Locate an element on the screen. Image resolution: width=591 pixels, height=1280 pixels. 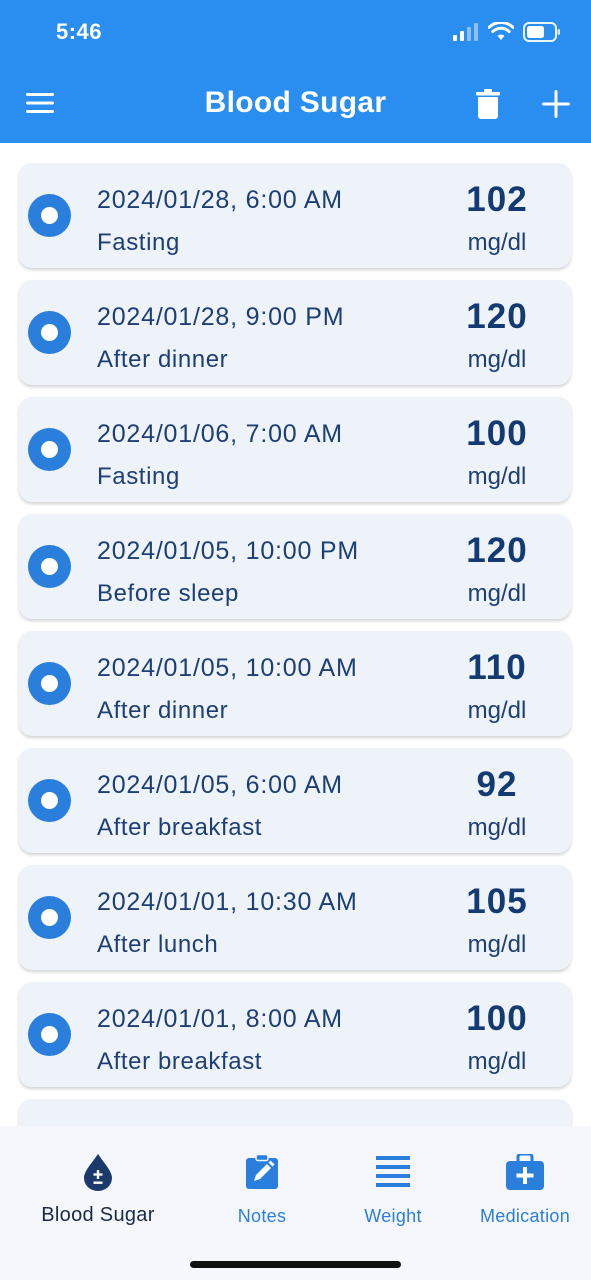
wifi-icon is located at coordinates (501, 31).